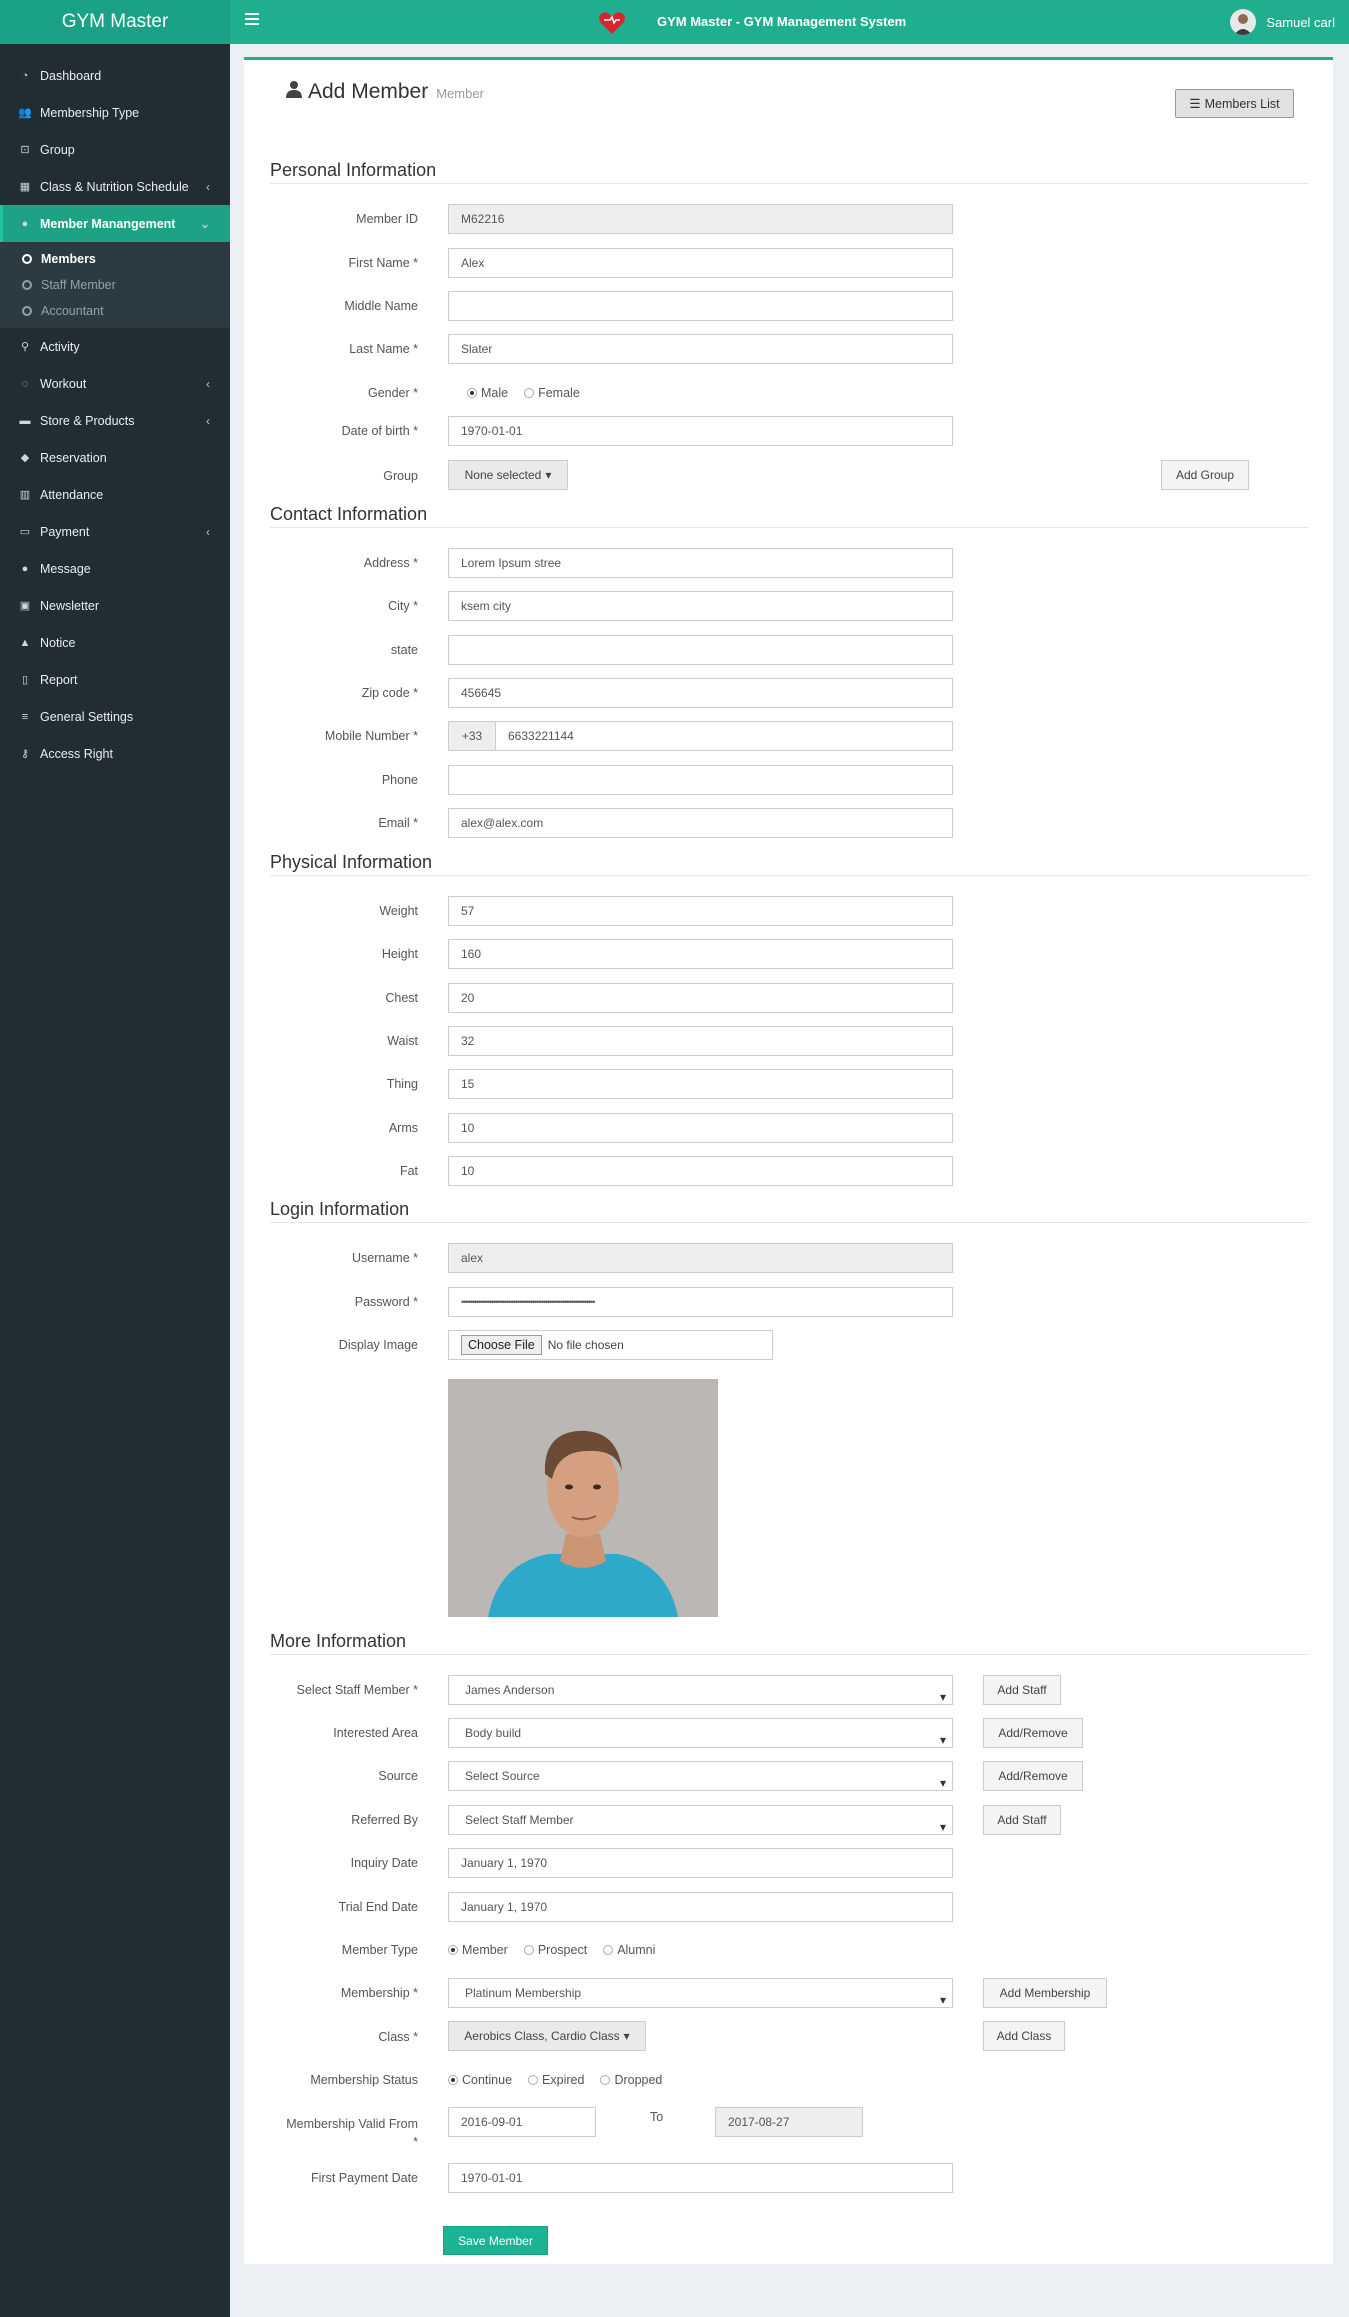 The width and height of the screenshot is (1349, 2317). I want to click on subitem-label: Staff Member, so click(78, 285).